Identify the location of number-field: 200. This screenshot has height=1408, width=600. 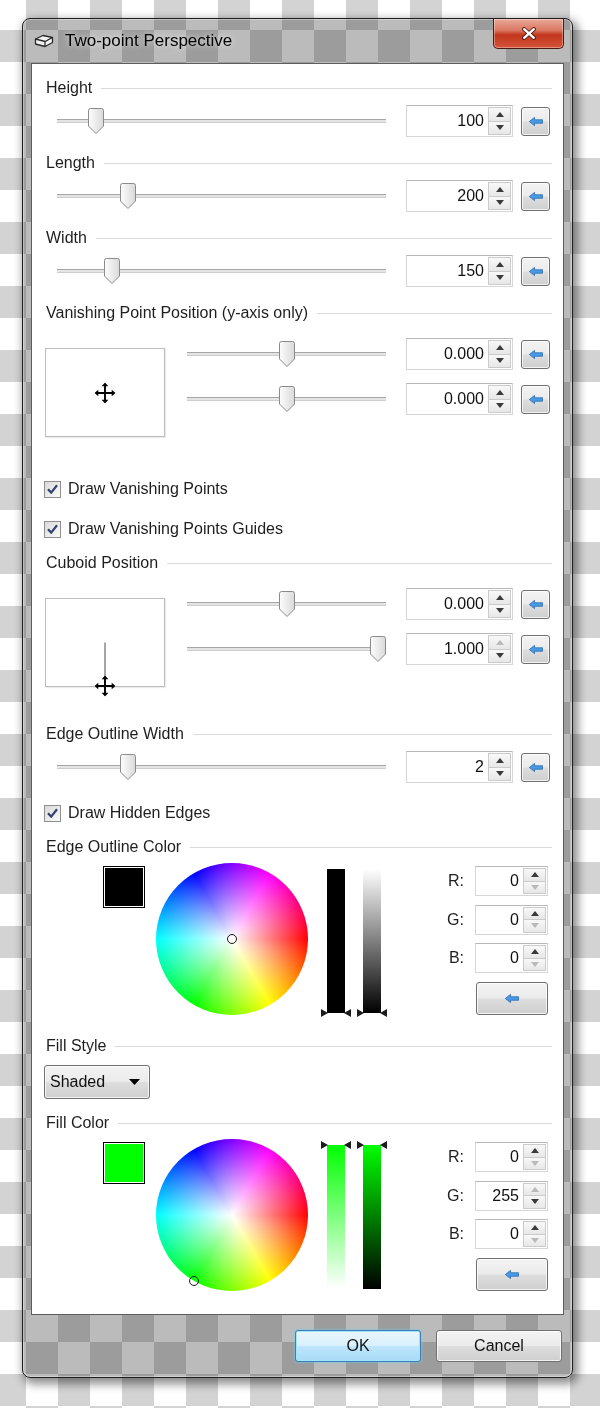
(459, 196).